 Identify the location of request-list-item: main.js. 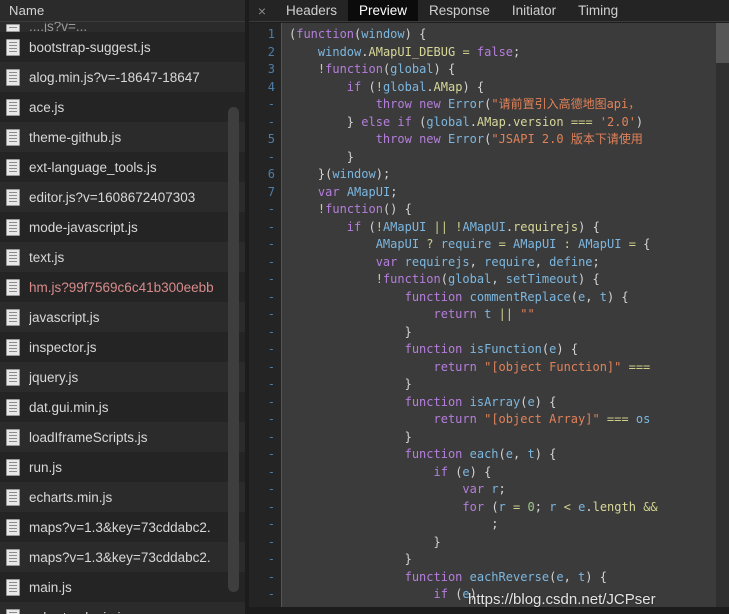
(122, 587).